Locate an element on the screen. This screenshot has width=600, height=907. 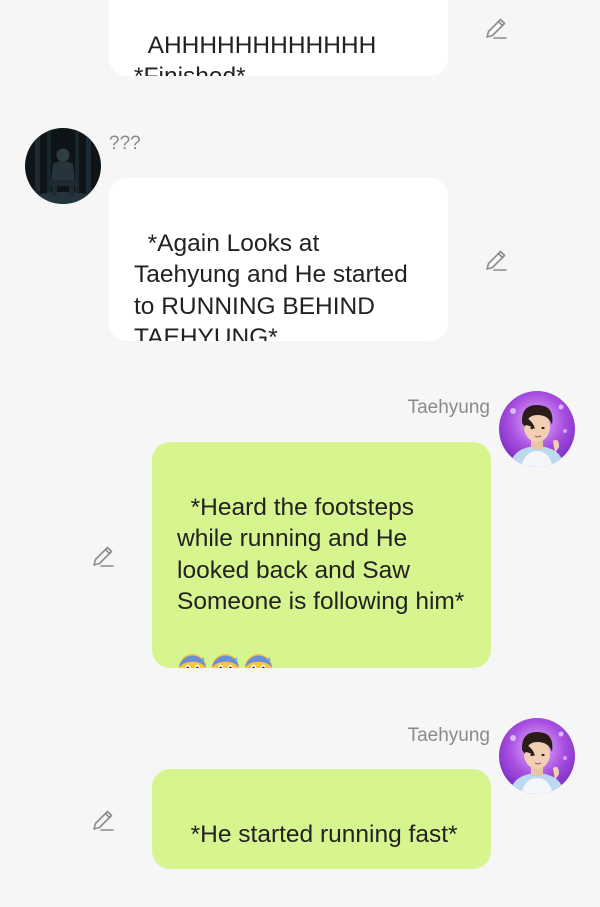
sender-name: ??? is located at coordinates (125, 143).